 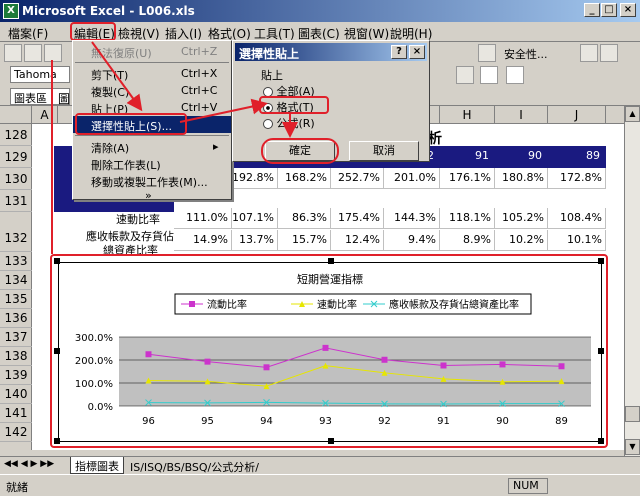 I want to click on column-header: I, so click(x=521, y=115).